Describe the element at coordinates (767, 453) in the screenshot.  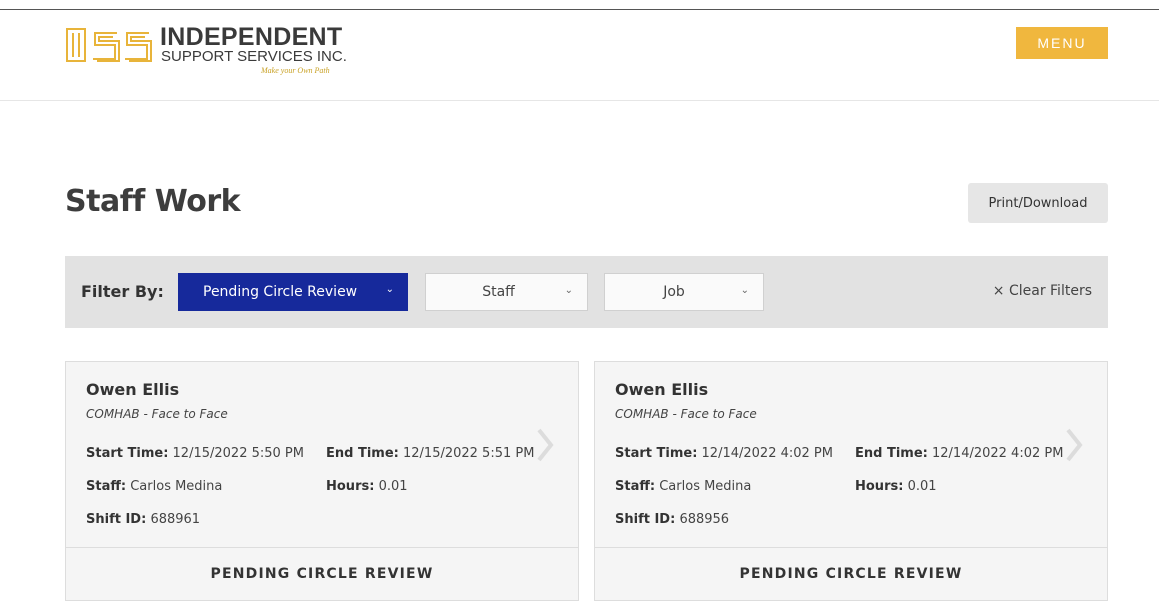
I see `start-time-value: 12/14/2022 4:02 PM` at that location.